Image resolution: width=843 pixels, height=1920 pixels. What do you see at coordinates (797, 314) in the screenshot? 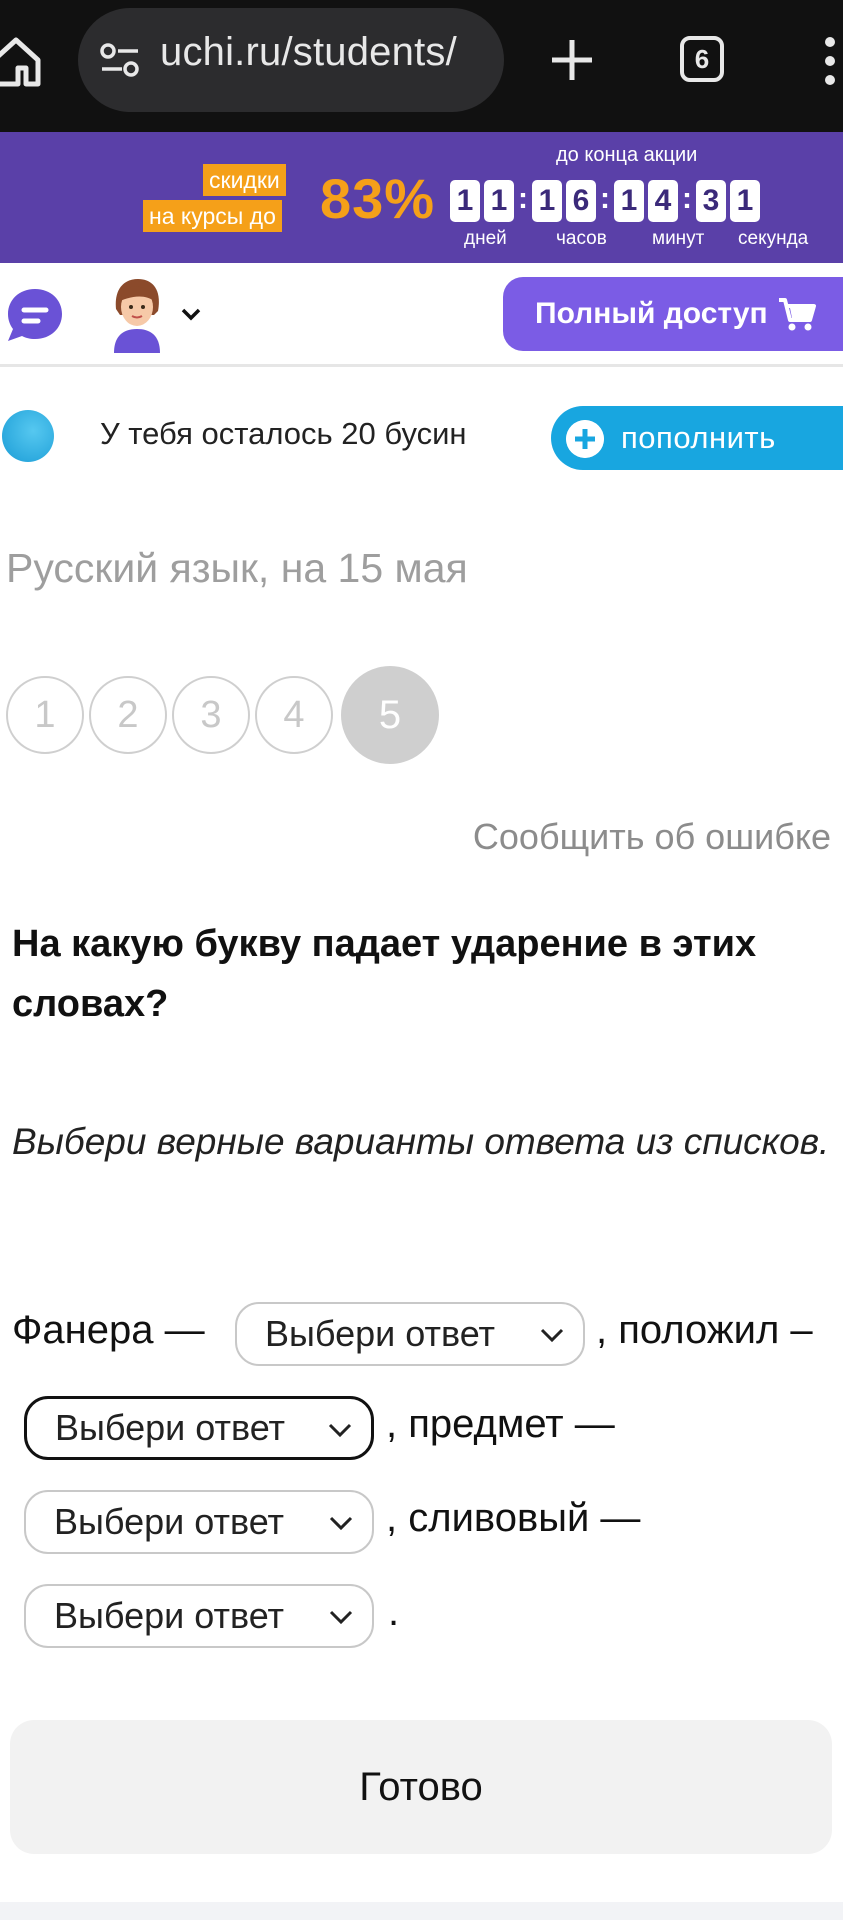
I see `cart-icon` at bounding box center [797, 314].